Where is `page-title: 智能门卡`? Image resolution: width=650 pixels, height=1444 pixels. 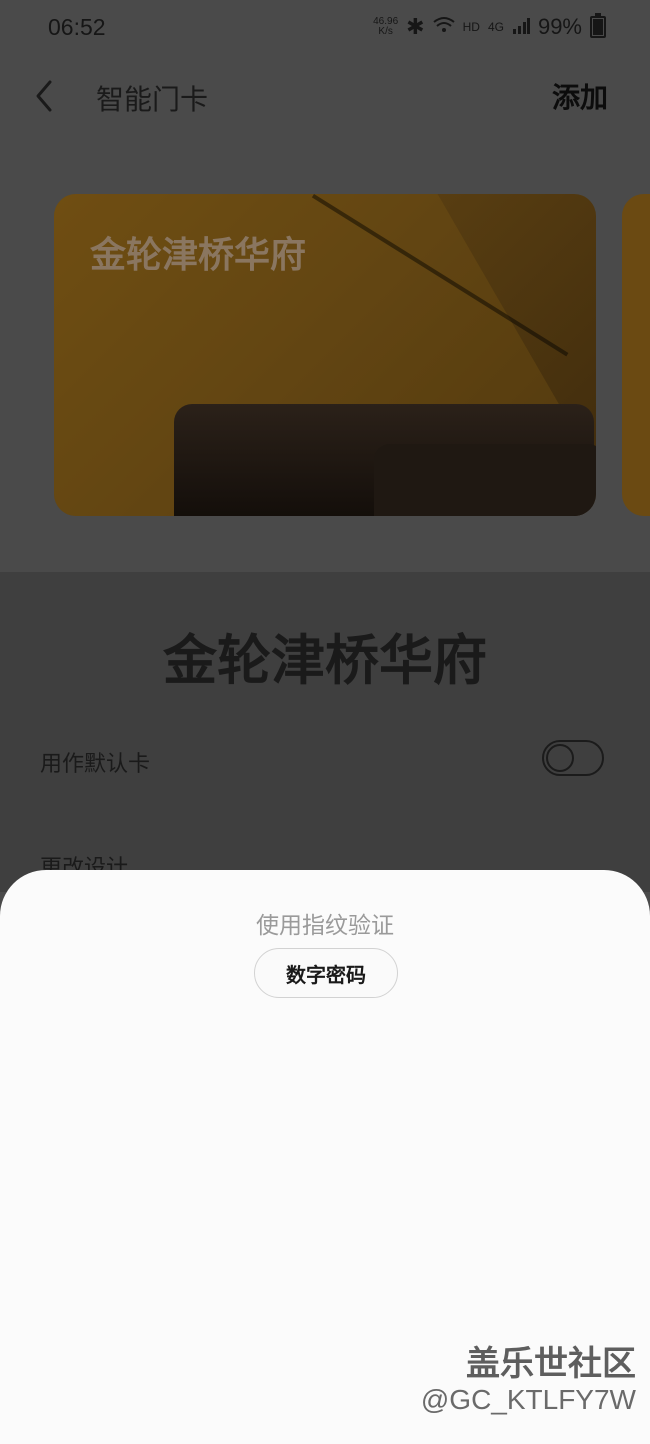 page-title: 智能门卡 is located at coordinates (152, 99).